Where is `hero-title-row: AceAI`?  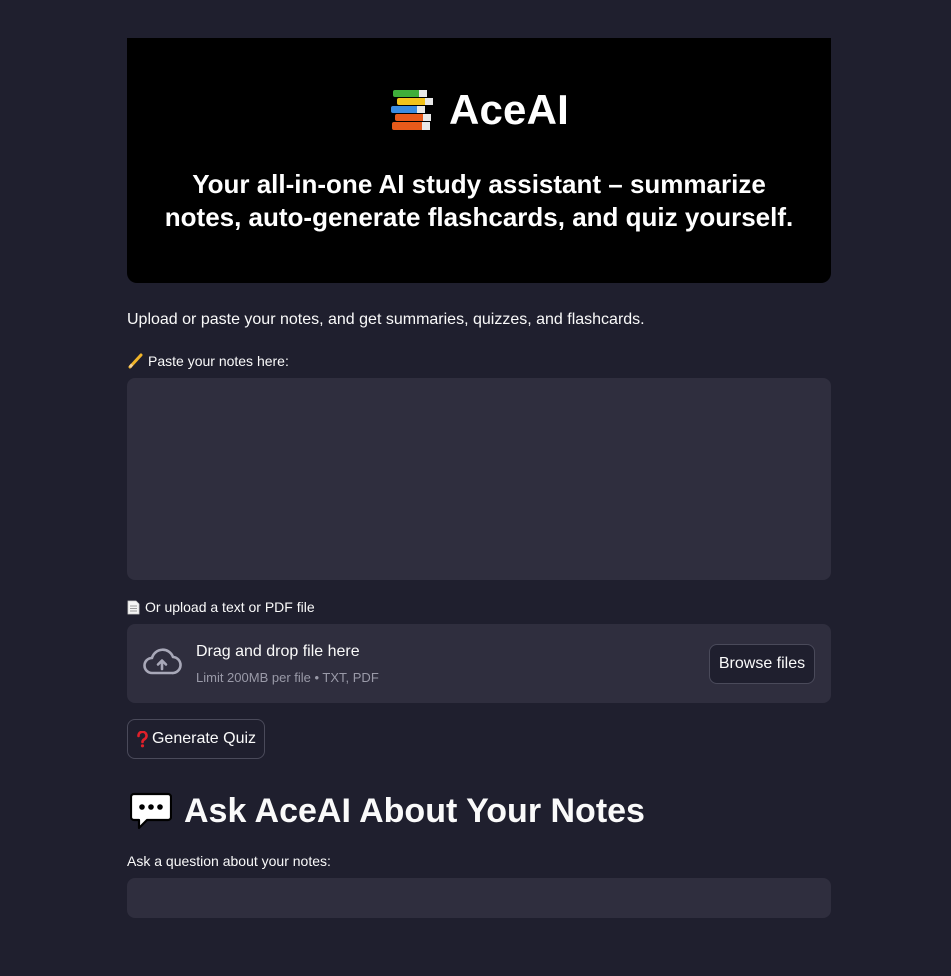 hero-title-row: AceAI is located at coordinates (479, 110).